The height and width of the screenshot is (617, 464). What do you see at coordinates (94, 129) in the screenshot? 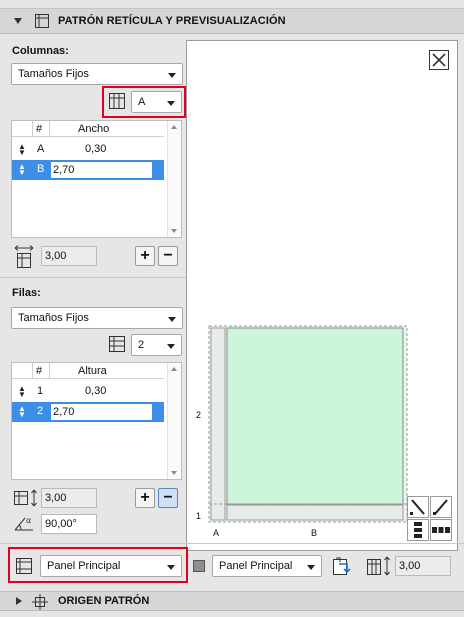
I see `column-header-width: Ancho` at bounding box center [94, 129].